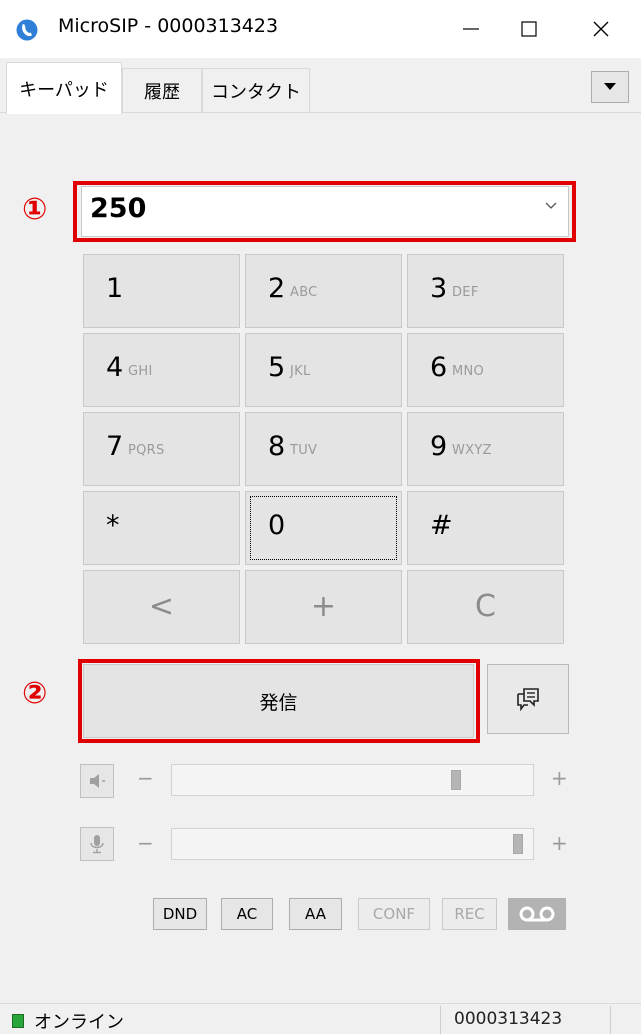 This screenshot has width=641, height=1034. I want to click on plus-key: +, so click(323, 607).